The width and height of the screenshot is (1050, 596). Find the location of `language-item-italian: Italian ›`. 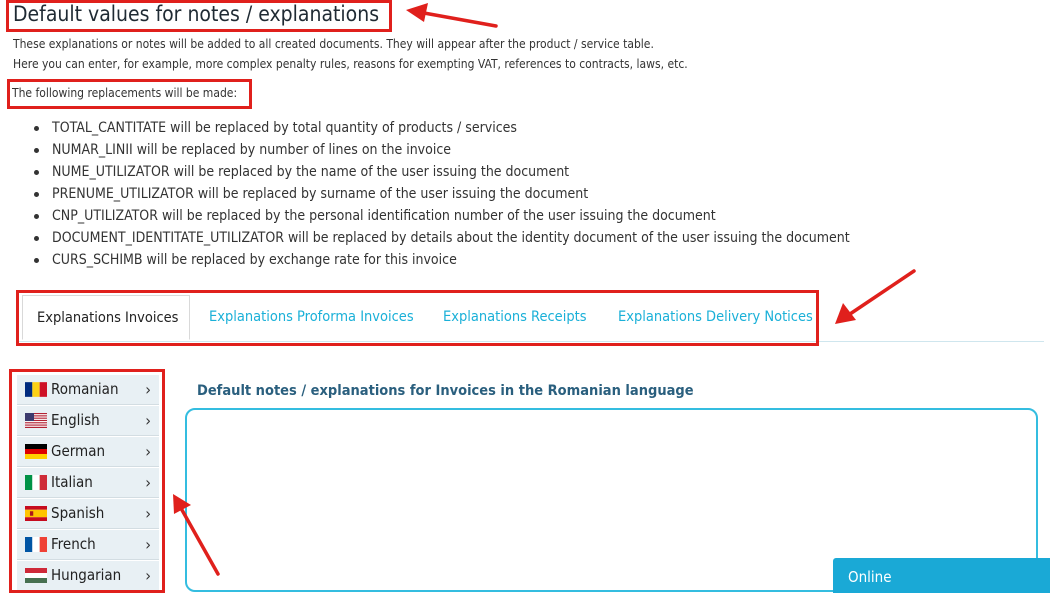

language-item-italian: Italian › is located at coordinates (88, 483).